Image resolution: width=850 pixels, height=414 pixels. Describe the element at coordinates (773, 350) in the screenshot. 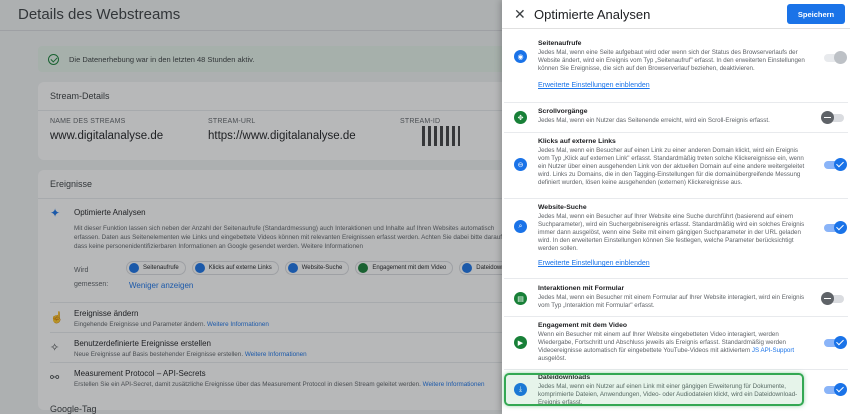

I see `js-api-support-link: JS API-Support` at that location.